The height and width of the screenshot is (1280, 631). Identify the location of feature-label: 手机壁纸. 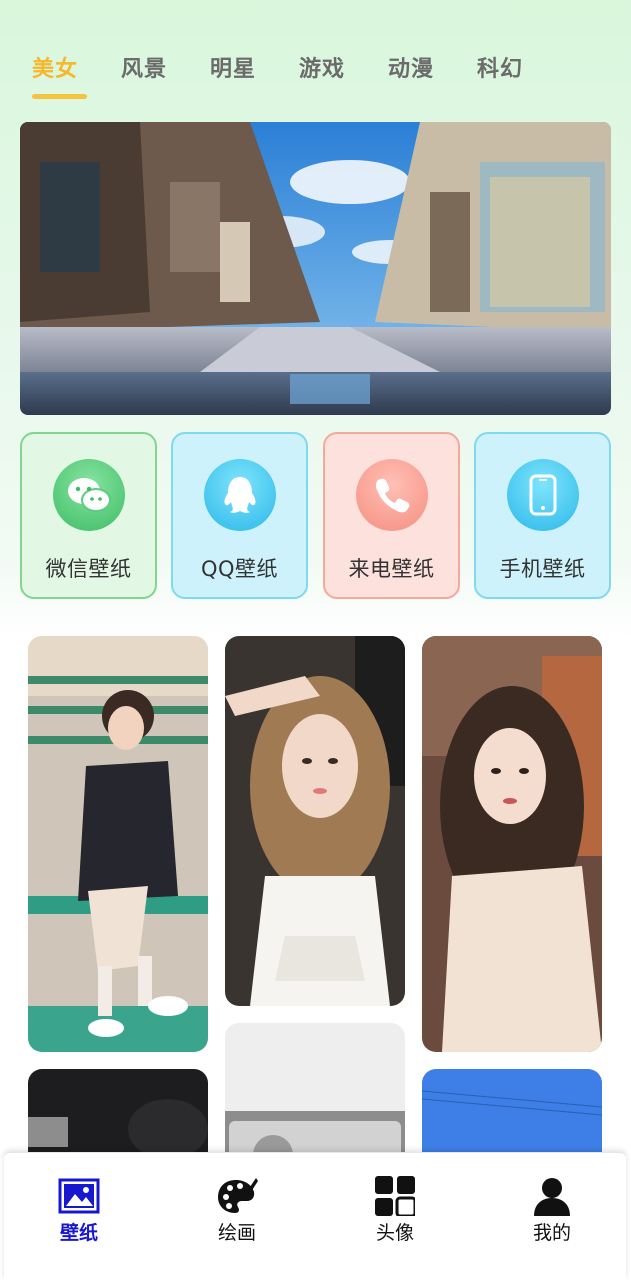
(542, 569).